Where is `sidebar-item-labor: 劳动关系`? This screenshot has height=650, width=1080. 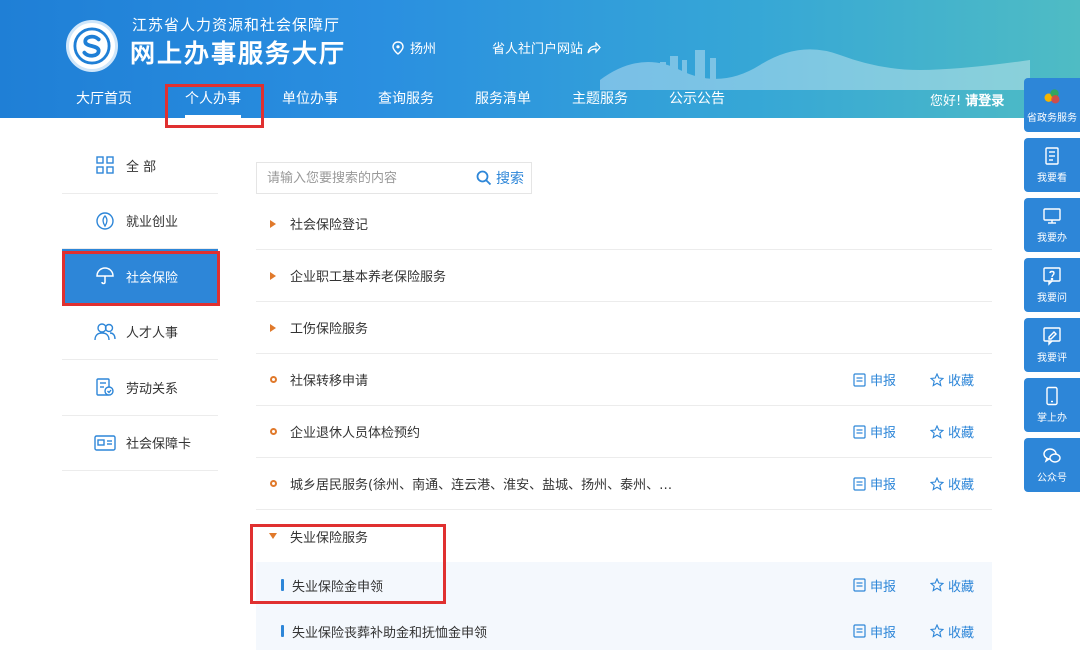
sidebar-item-labor: 劳动关系 is located at coordinates (140, 388).